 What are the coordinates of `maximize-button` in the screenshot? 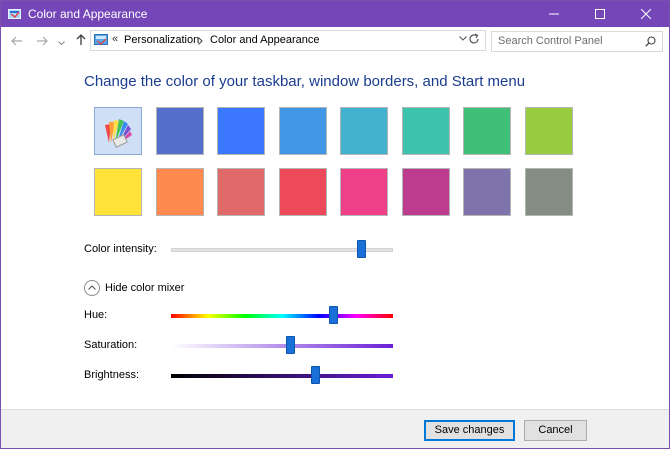 It's located at (600, 14).